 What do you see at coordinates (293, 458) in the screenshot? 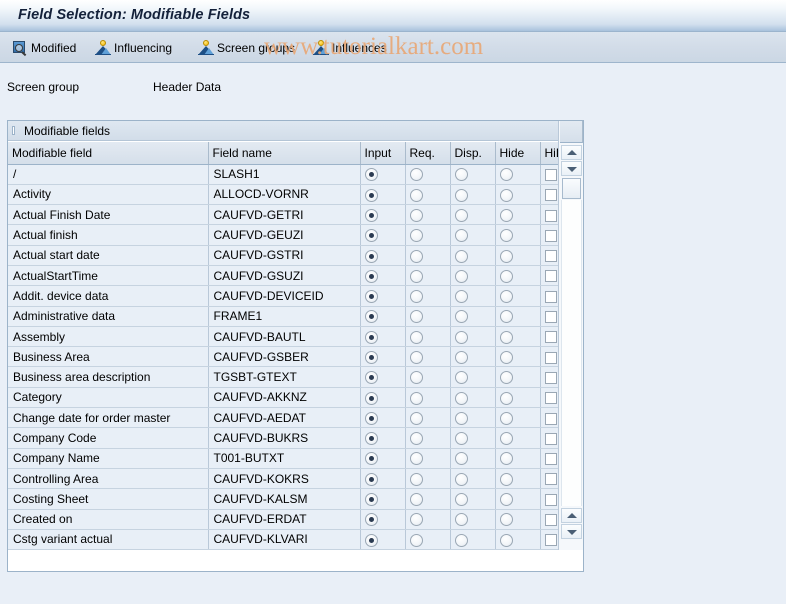
I see `table-row: Company Name T001-BUTXT` at bounding box center [293, 458].